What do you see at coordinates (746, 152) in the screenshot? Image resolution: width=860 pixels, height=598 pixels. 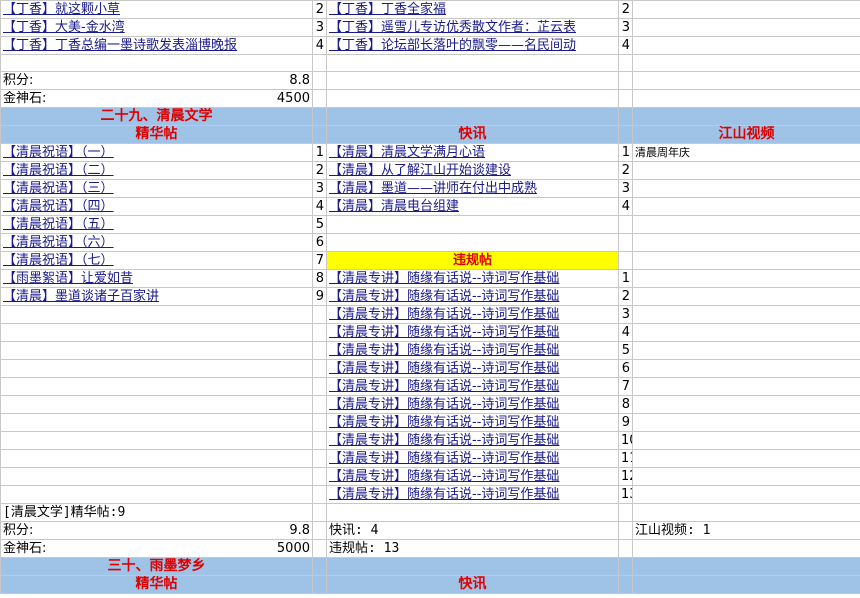 I see `video-link: 清晨周年庆` at bounding box center [746, 152].